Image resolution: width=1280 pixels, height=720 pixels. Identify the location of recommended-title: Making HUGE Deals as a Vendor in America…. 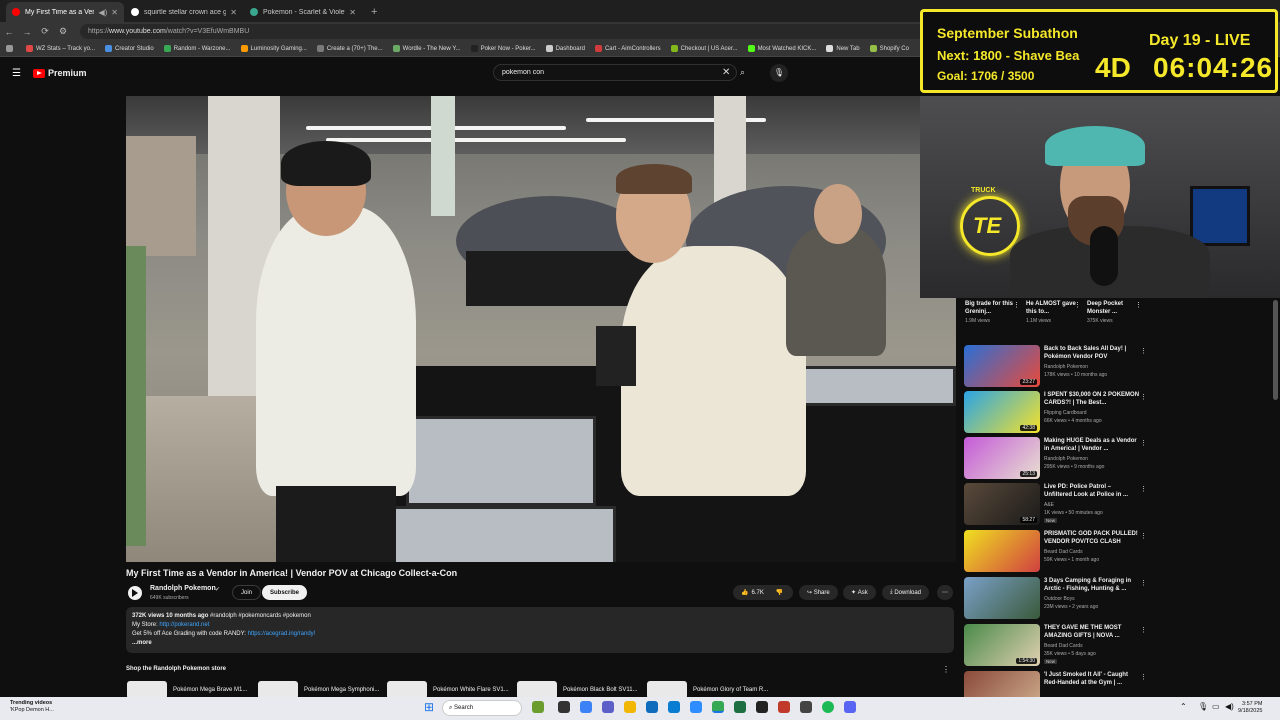
(1092, 445).